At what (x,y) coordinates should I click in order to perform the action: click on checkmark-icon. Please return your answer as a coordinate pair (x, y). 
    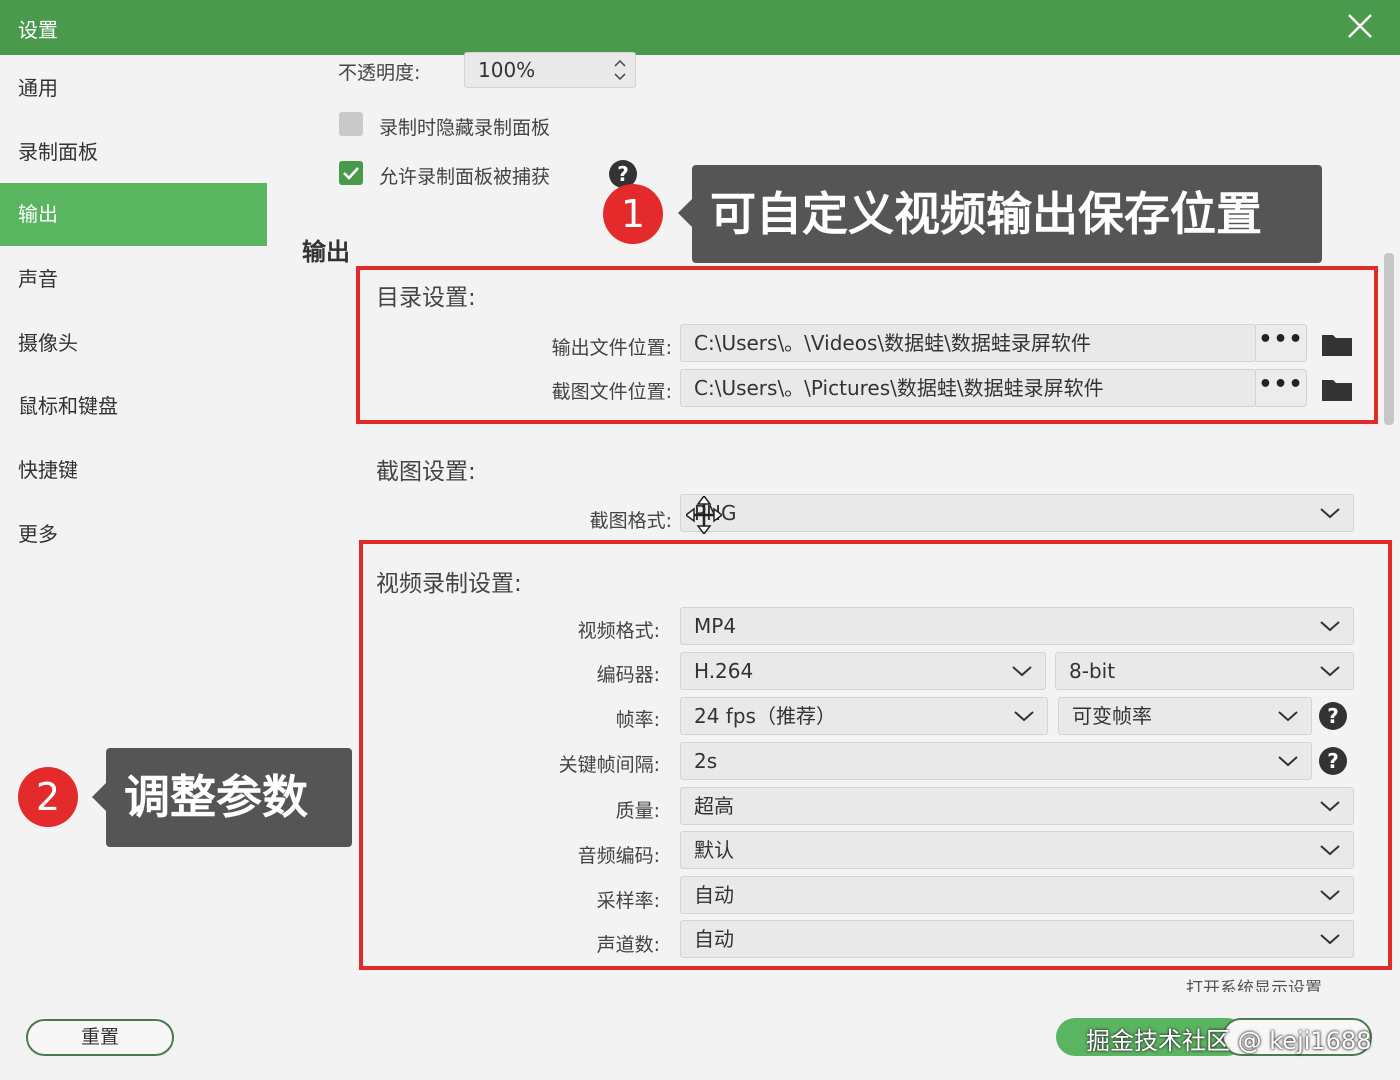
    Looking at the image, I should click on (351, 173).